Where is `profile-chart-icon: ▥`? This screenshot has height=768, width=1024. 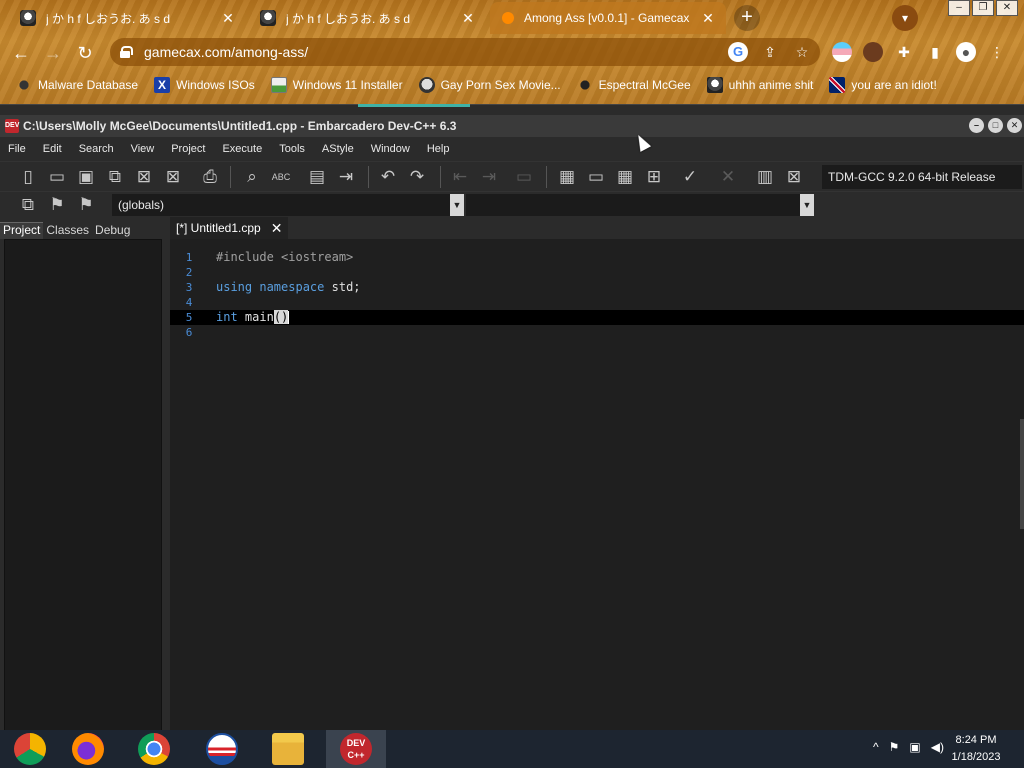 profile-chart-icon: ▥ is located at coordinates (765, 177).